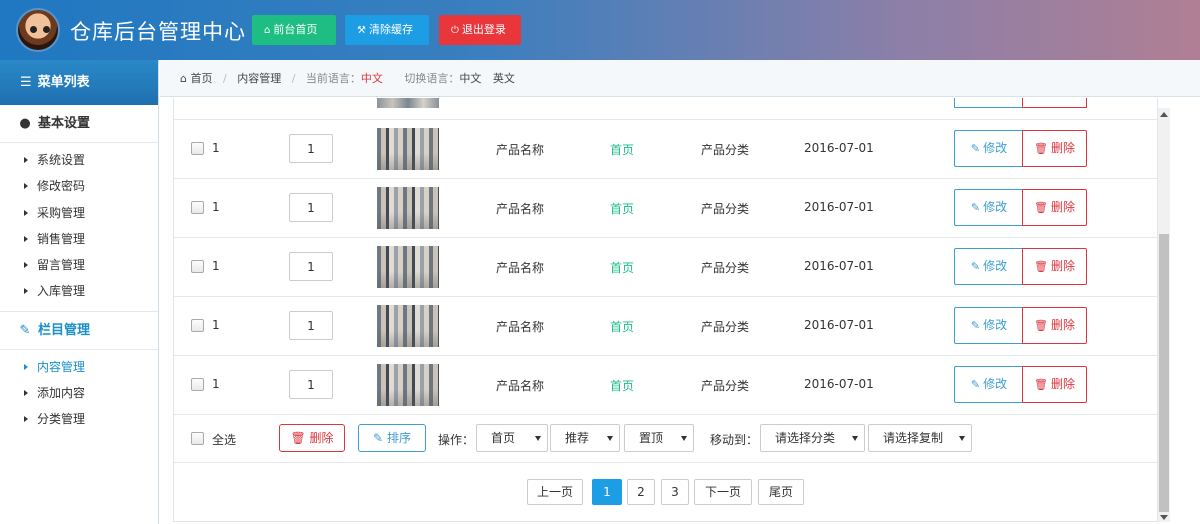 The height and width of the screenshot is (524, 1200). What do you see at coordinates (259, 78) in the screenshot?
I see `breadcrumb-current: 内容管理` at bounding box center [259, 78].